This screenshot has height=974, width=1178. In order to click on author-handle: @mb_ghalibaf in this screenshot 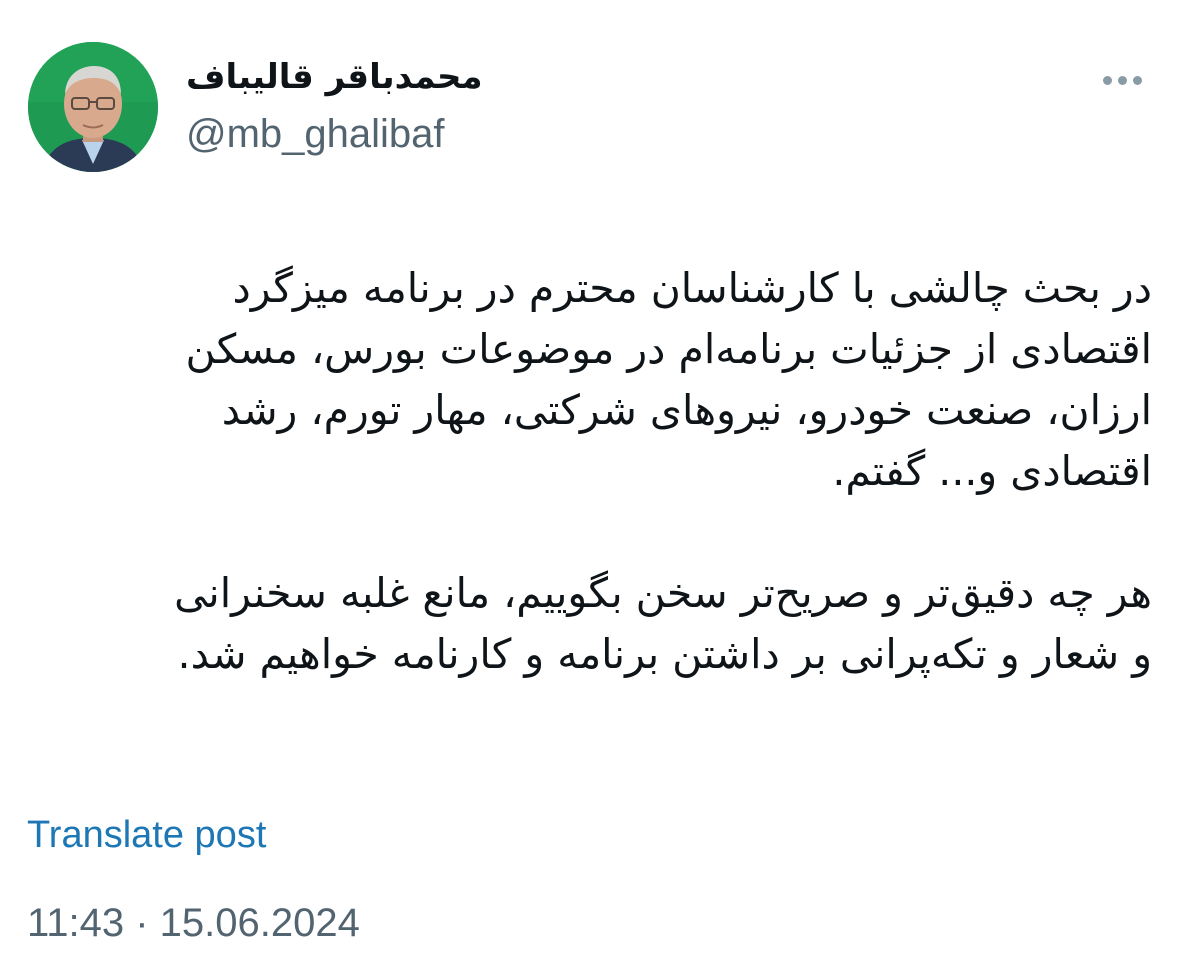, I will do `click(315, 134)`.